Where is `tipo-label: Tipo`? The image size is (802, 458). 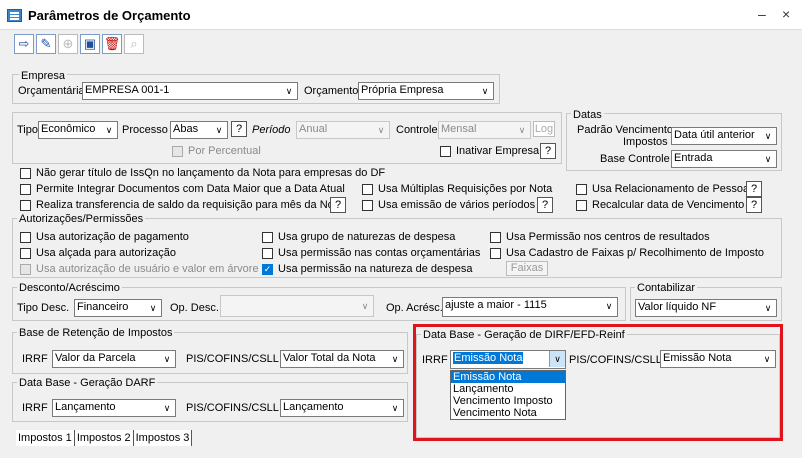
tipo-label: Tipo is located at coordinates (27, 130).